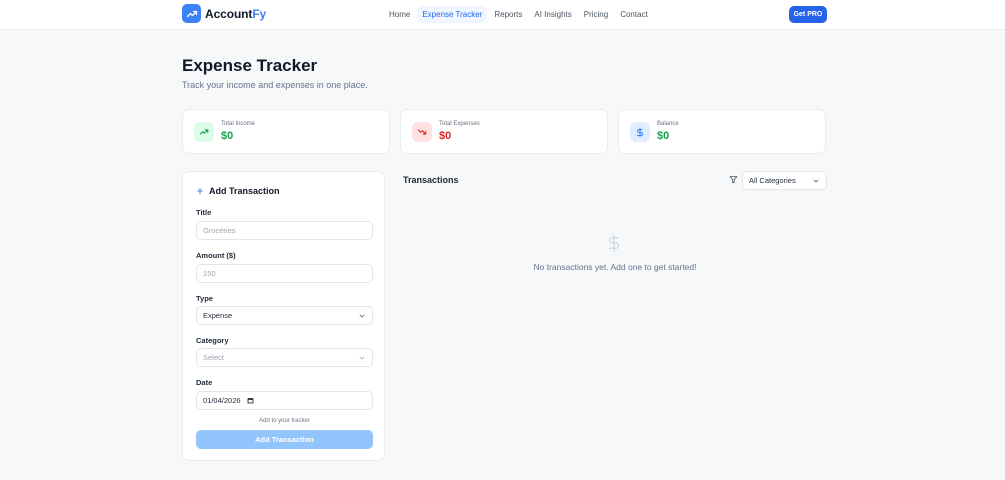  Describe the element at coordinates (286, 131) in the screenshot. I see `total-income-card: Total Income $0` at that location.